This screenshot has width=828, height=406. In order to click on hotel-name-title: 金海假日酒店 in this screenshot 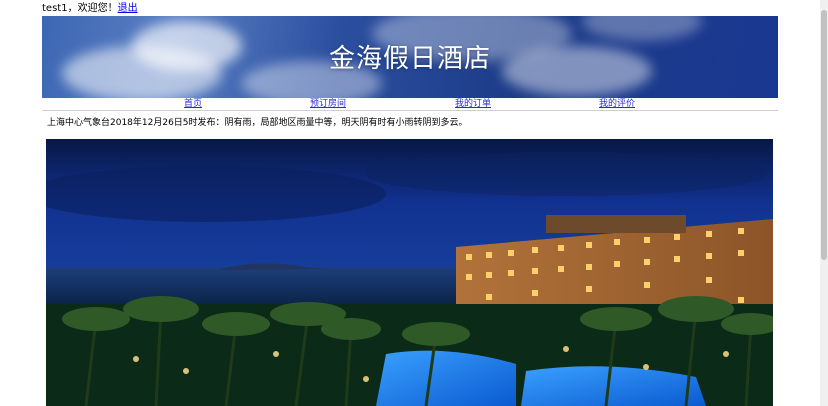, I will do `click(409, 59)`.